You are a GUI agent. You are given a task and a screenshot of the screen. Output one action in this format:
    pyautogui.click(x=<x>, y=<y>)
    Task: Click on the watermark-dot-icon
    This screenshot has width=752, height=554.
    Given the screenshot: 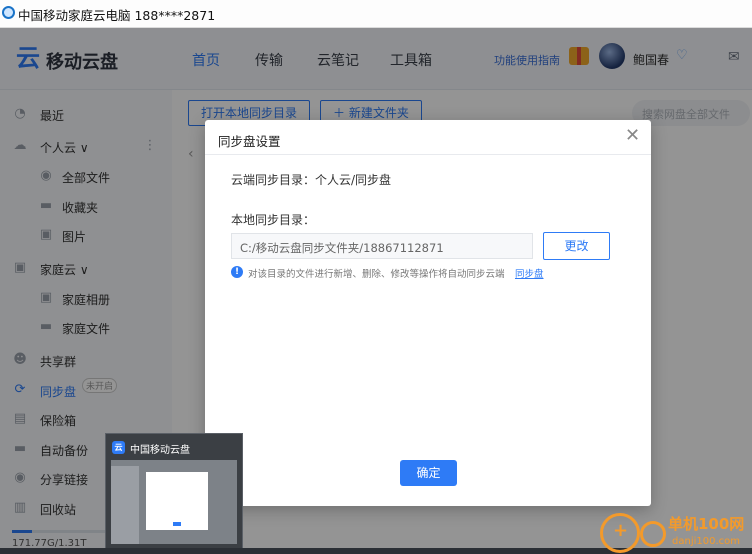 What is the action you would take?
    pyautogui.click(x=653, y=534)
    